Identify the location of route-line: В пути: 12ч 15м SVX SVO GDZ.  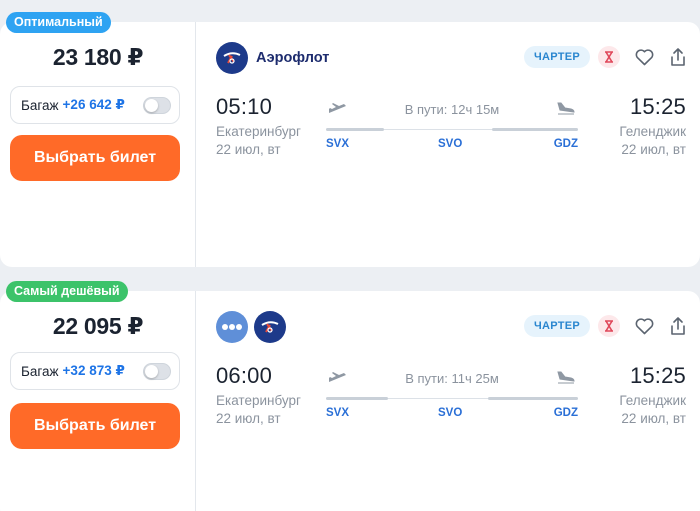
(452, 126).